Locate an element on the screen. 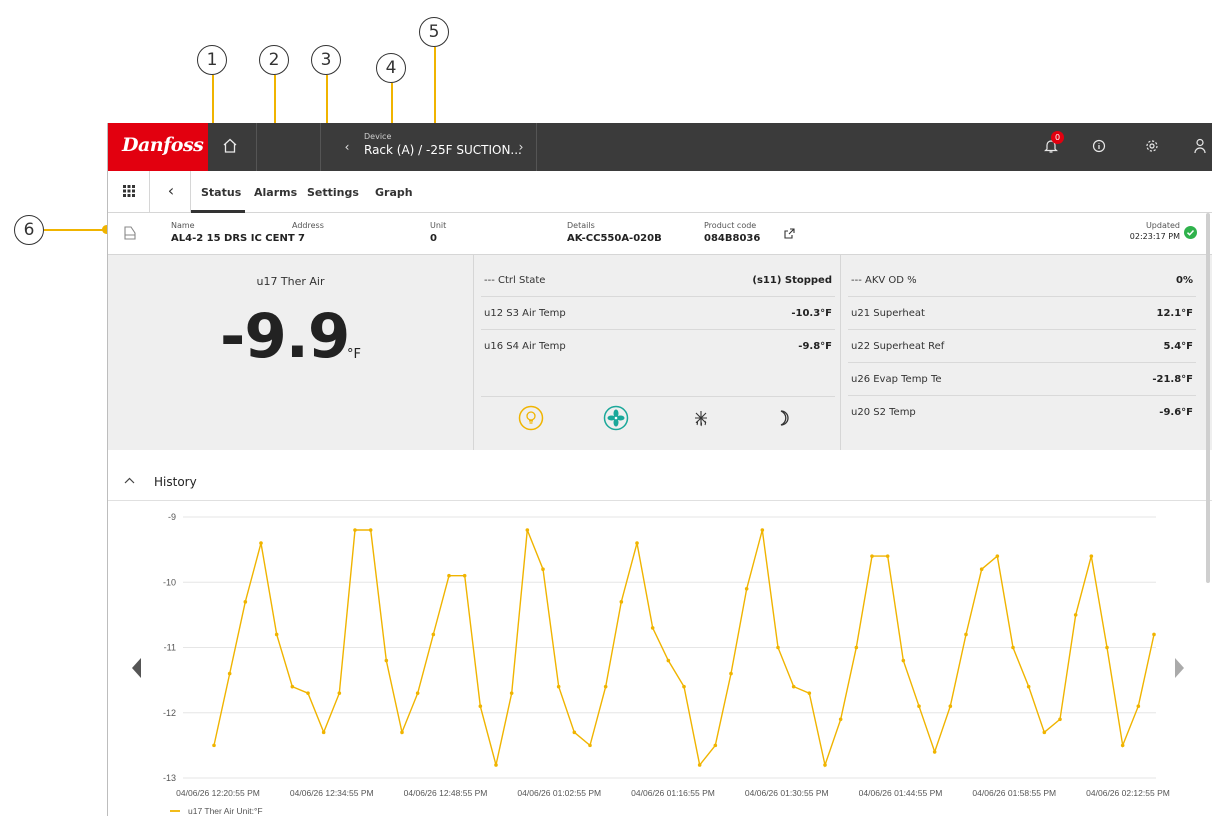  y-tick-label: -11 is located at coordinates (170, 648).